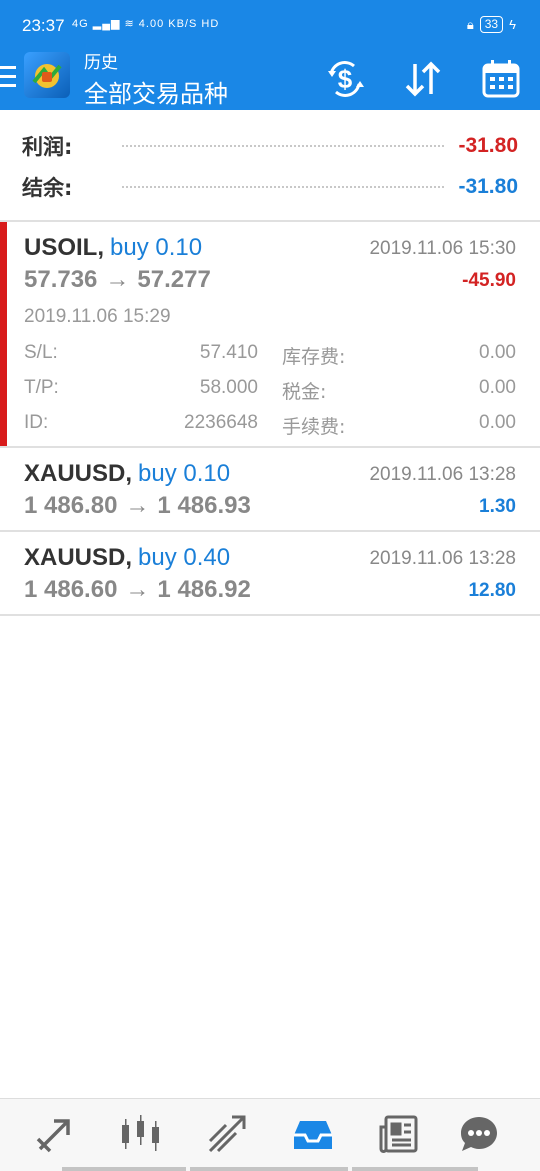 The image size is (540, 1171). What do you see at coordinates (43, 25) in the screenshot?
I see `status-time: 23:37` at bounding box center [43, 25].